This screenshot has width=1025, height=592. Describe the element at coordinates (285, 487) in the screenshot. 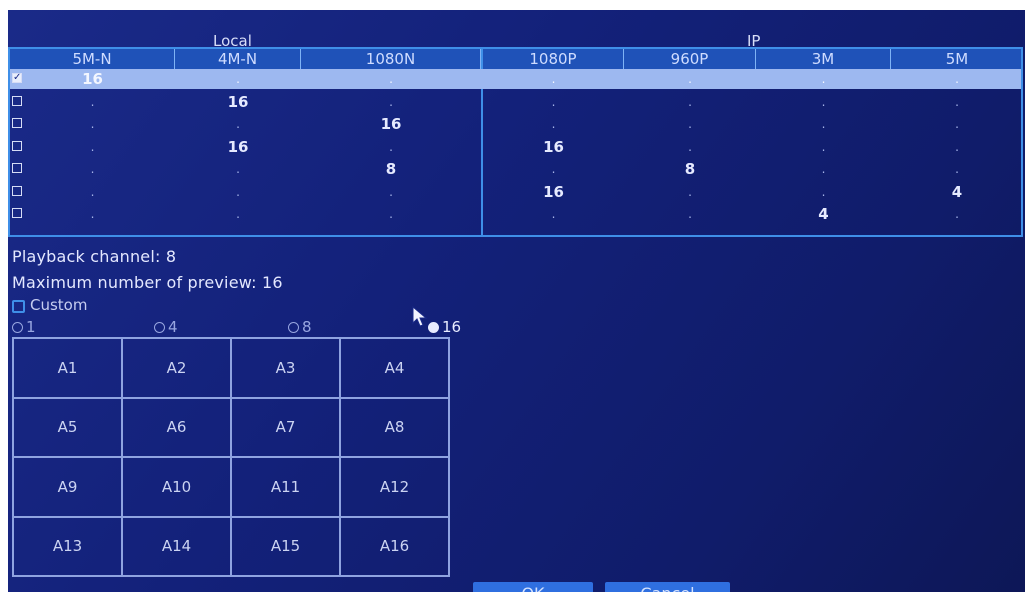

I see `channel-cell: A11` at that location.